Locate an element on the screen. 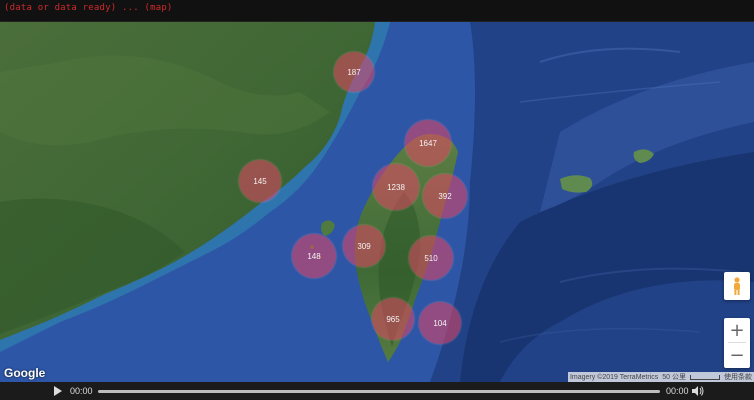 This screenshot has width=754, height=400. cluster-marker: 1647 is located at coordinates (428, 143).